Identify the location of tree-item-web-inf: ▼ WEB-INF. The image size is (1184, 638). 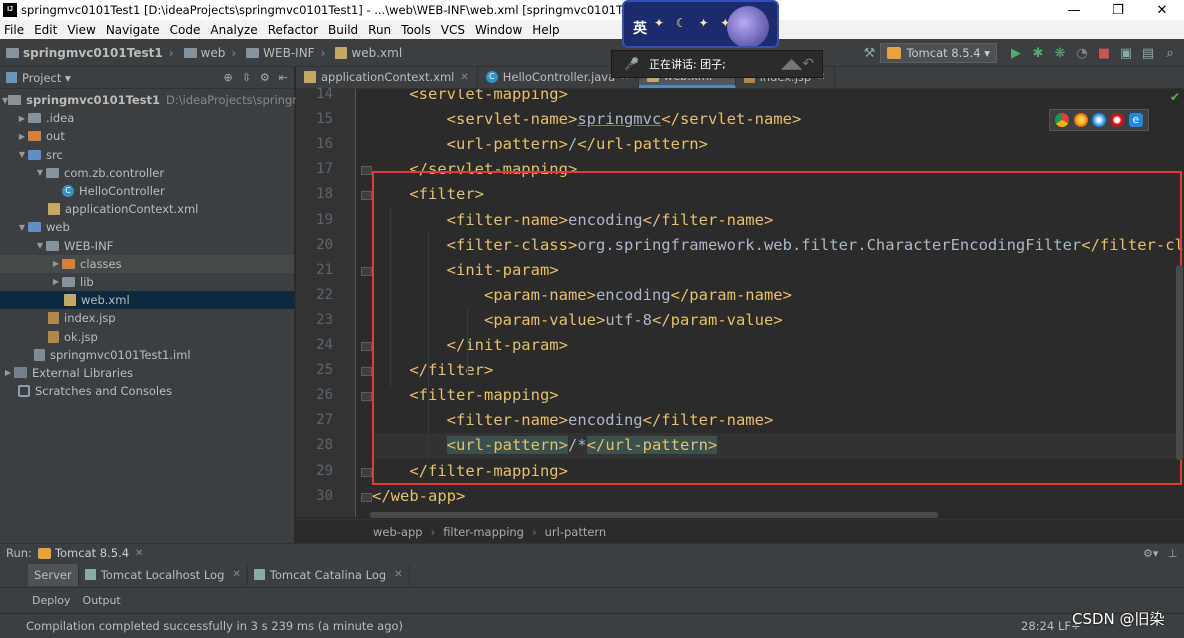
(147, 246).